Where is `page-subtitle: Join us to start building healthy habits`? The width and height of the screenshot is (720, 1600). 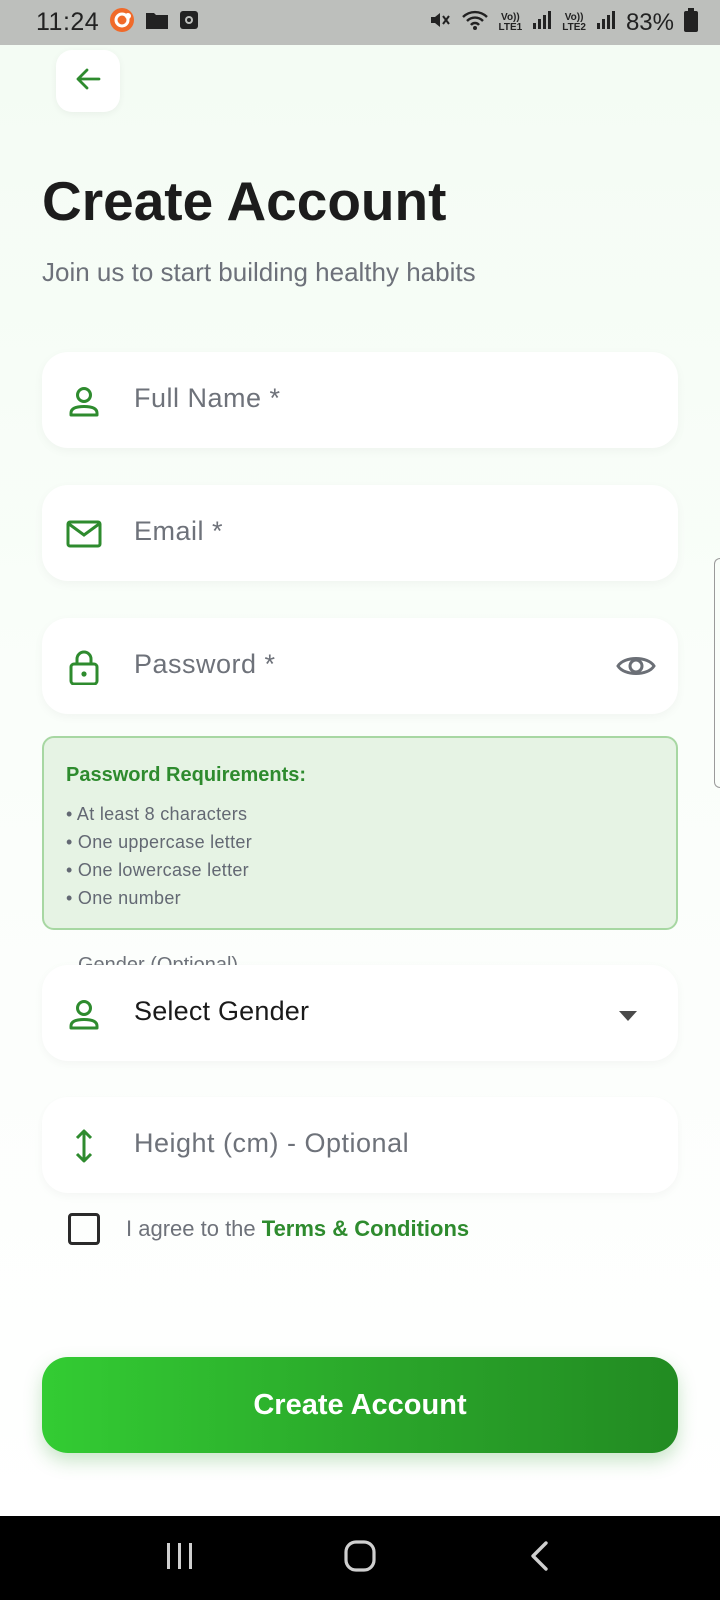 page-subtitle: Join us to start building healthy habits is located at coordinates (259, 272).